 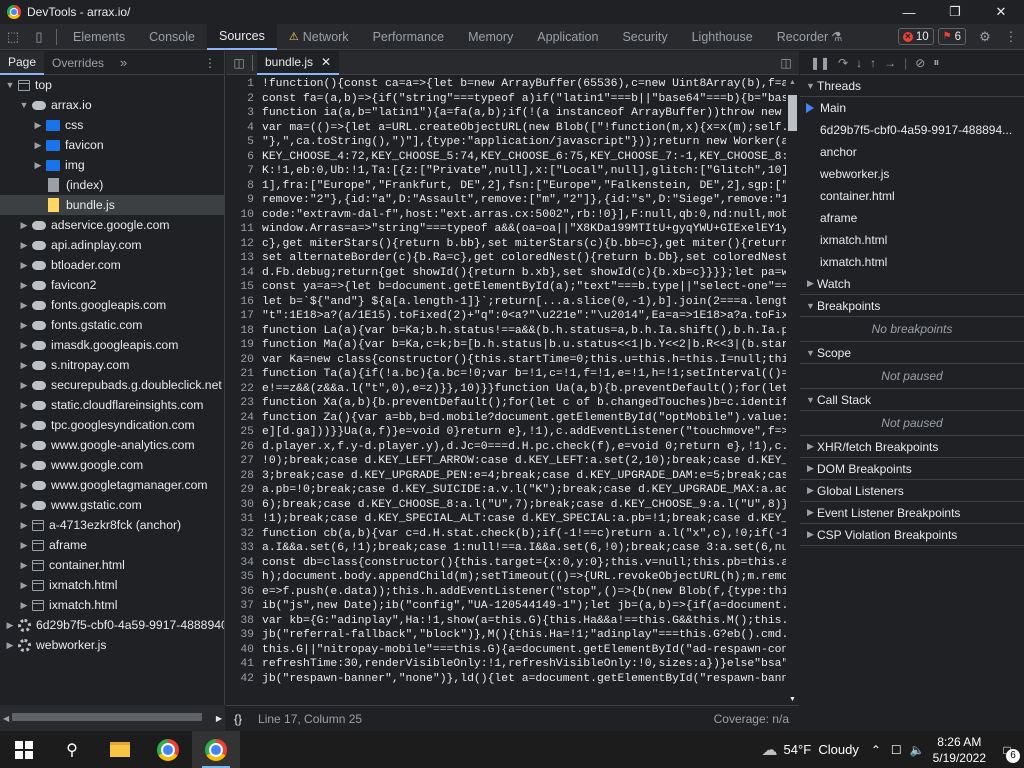 I want to click on line-number: 24, so click(x=244, y=418).